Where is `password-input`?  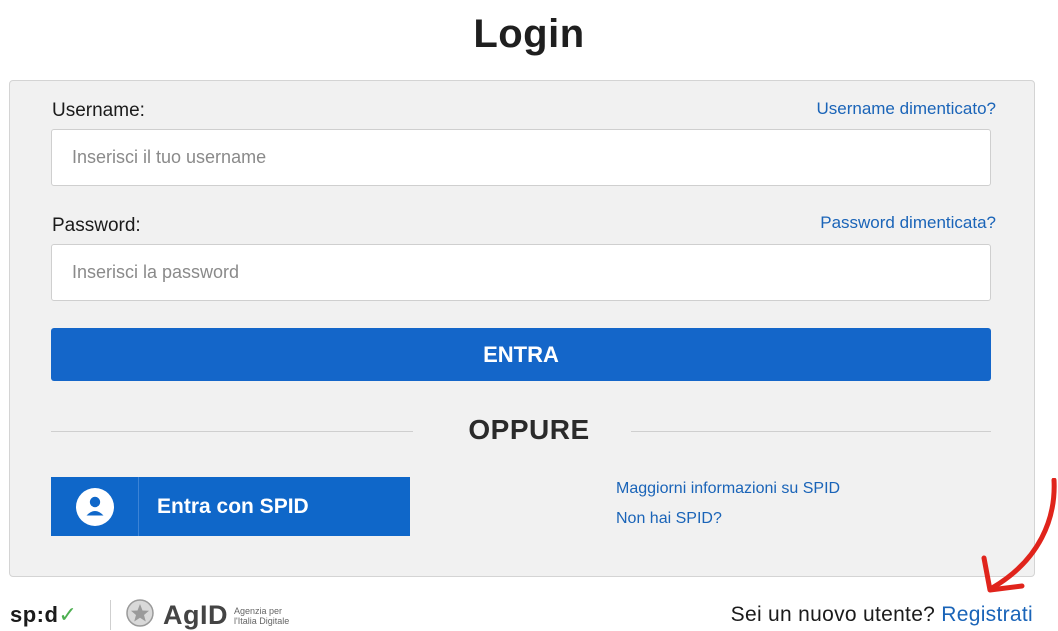
password-input is located at coordinates (521, 272).